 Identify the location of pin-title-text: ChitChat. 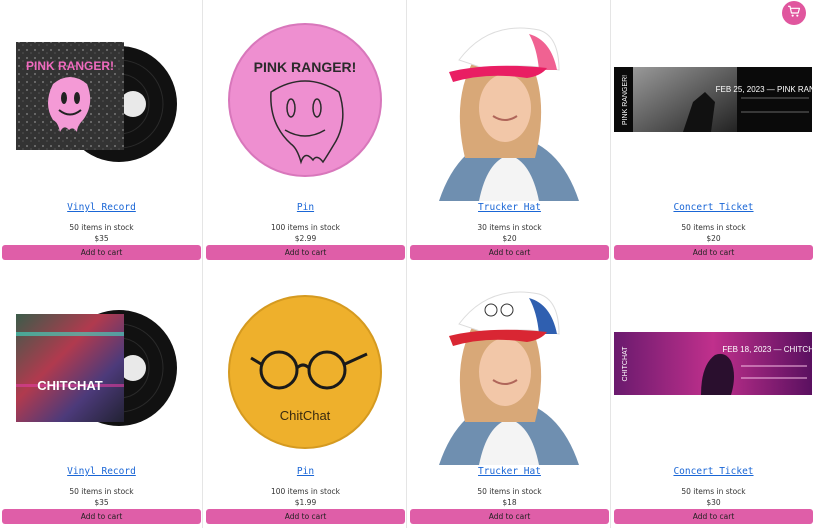
(305, 415).